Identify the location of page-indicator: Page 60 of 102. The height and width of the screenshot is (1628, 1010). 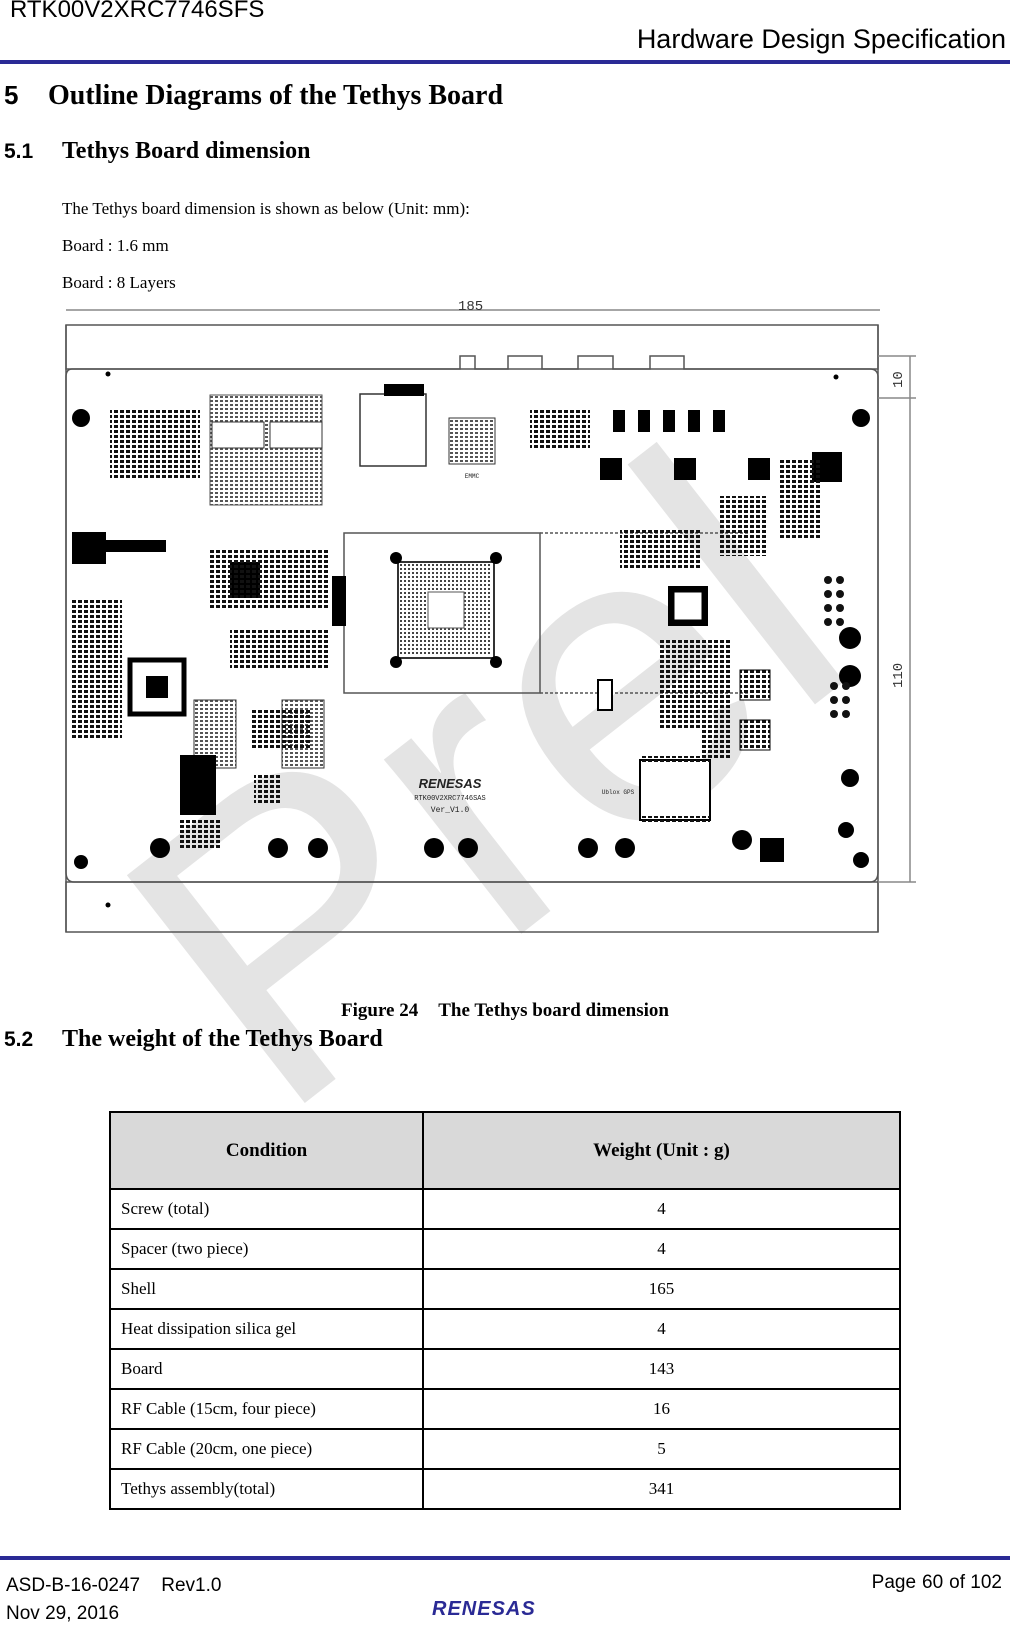
(934, 1583).